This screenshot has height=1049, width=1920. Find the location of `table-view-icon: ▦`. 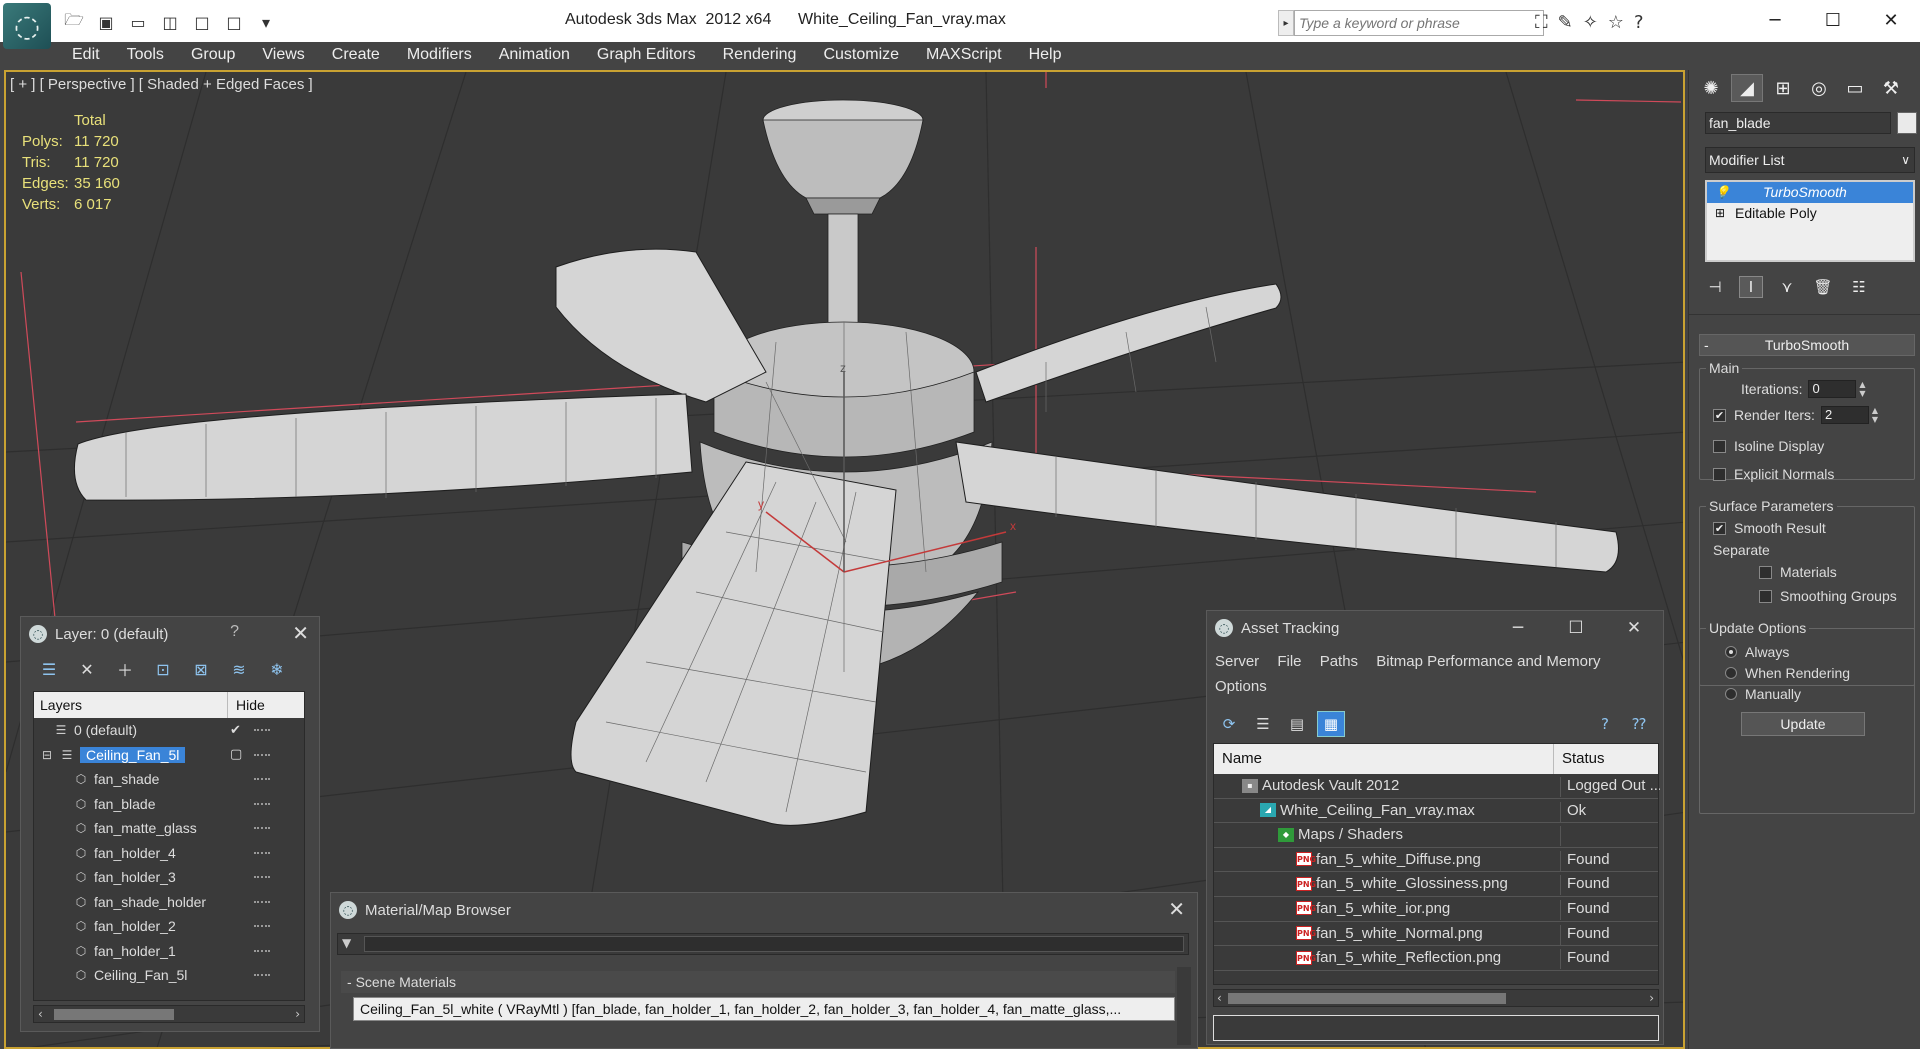

table-view-icon: ▦ is located at coordinates (1331, 724).